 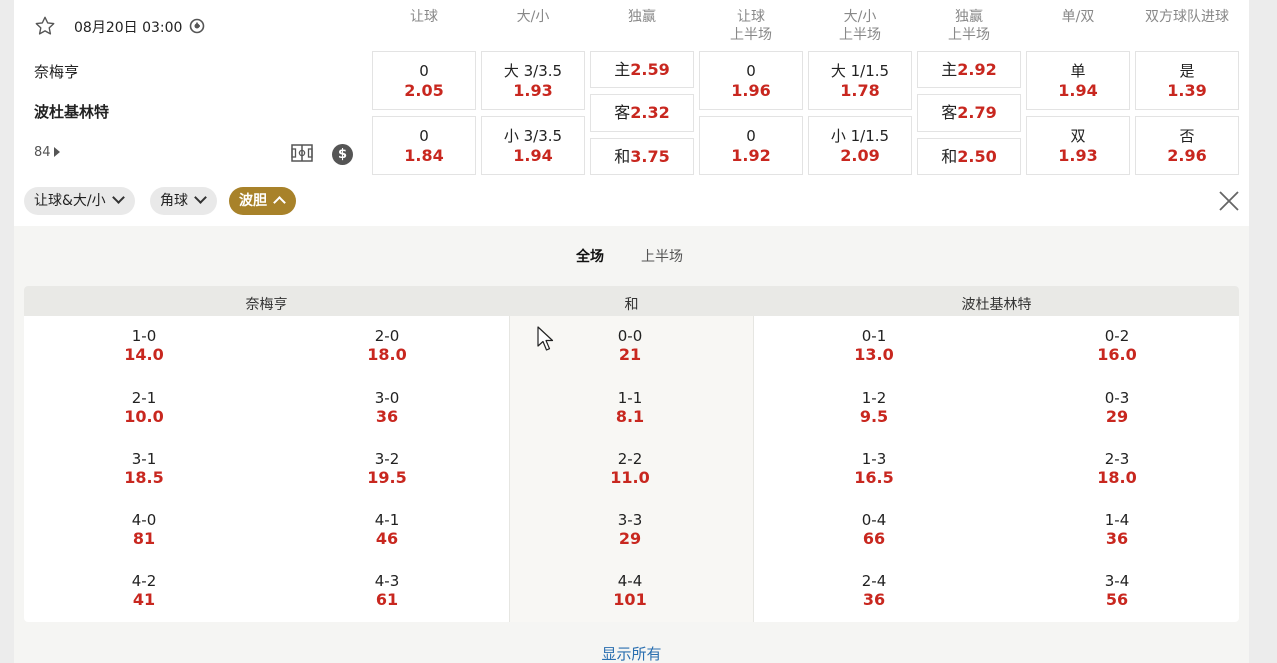 I want to click on score-cell-home: 3-2 19.5, so click(x=387, y=469).